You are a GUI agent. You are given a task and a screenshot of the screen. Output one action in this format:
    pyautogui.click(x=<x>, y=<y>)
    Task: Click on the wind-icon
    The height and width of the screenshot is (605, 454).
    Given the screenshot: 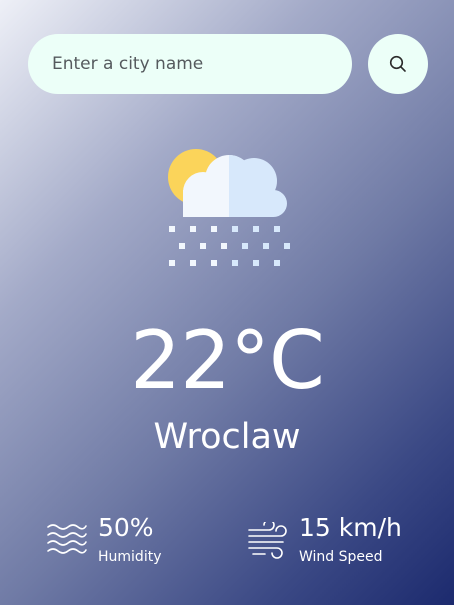 What is the action you would take?
    pyautogui.click(x=267, y=540)
    